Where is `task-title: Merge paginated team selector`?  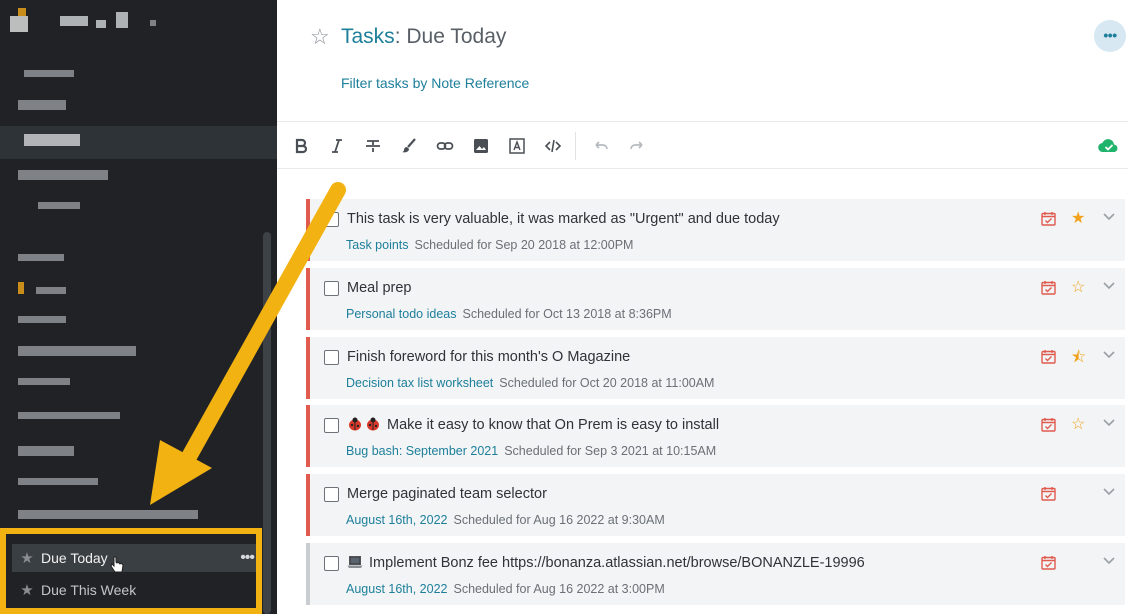 task-title: Merge paginated team selector is located at coordinates (447, 494).